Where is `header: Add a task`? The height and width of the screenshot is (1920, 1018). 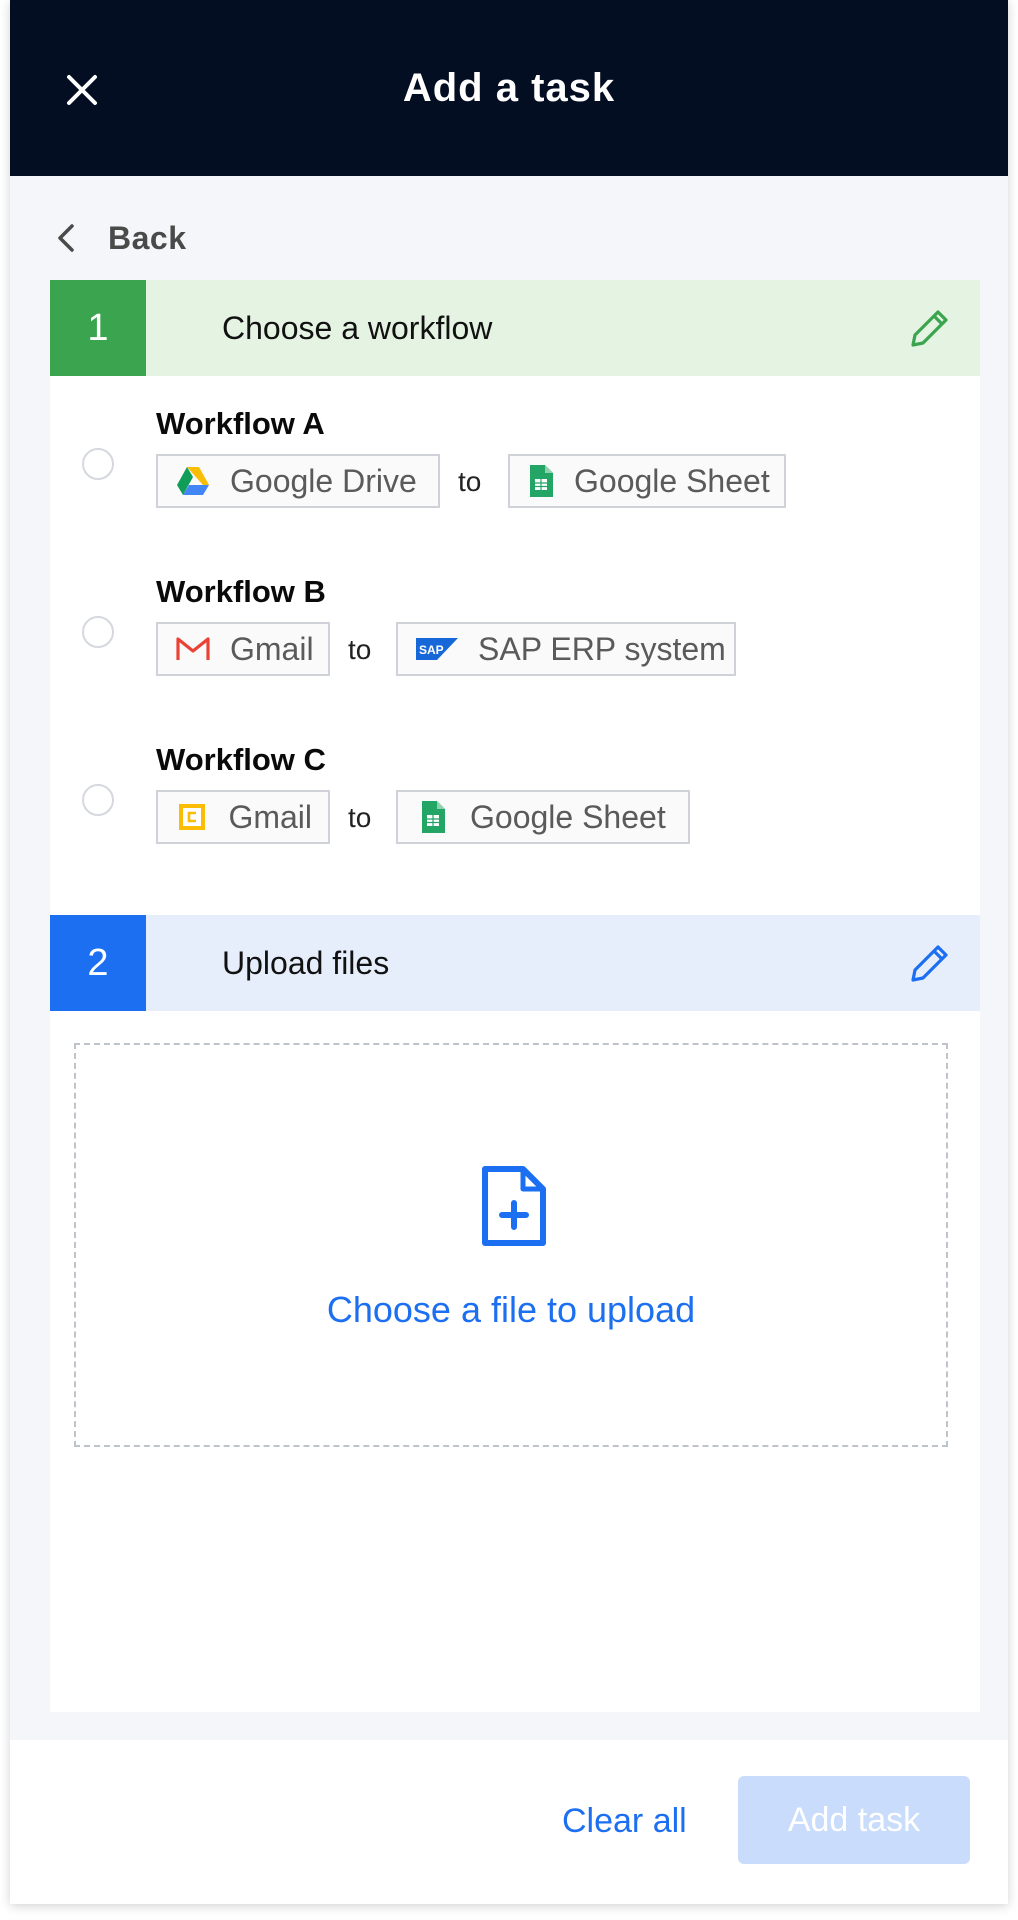 header: Add a task is located at coordinates (509, 88).